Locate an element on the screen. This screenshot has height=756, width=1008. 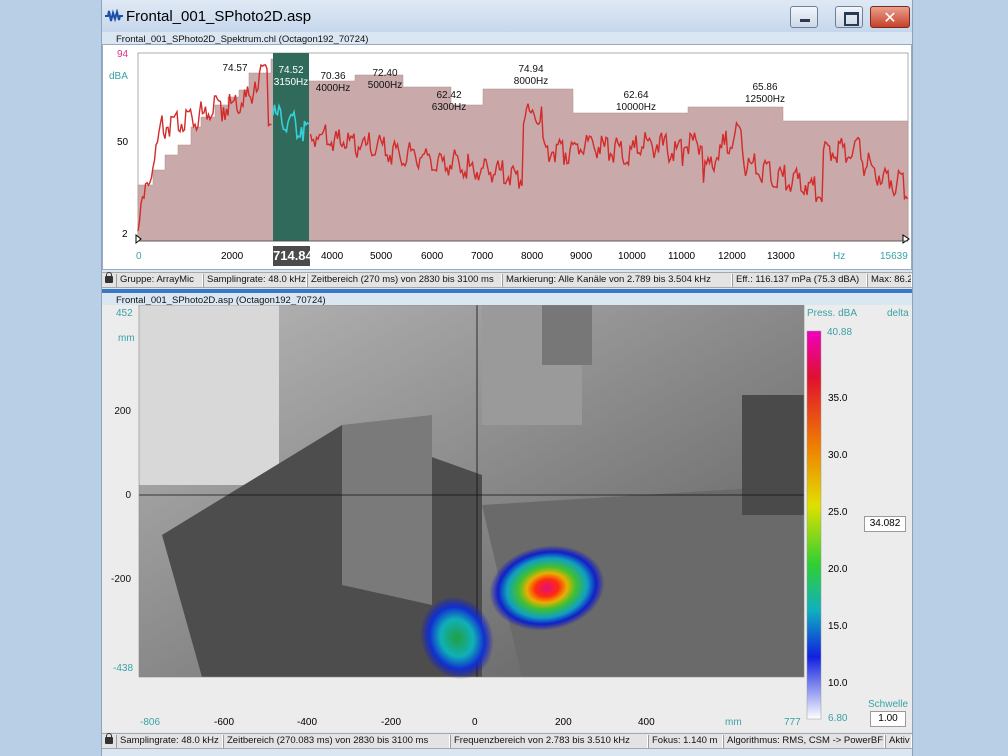
cursor-frequency-readout: 714.84 is located at coordinates (293, 256).